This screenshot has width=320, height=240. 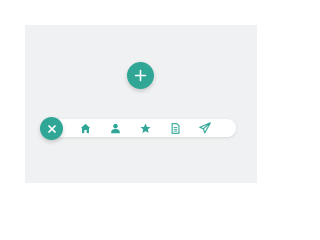 I want to click on close-menu-button, so click(x=51, y=128).